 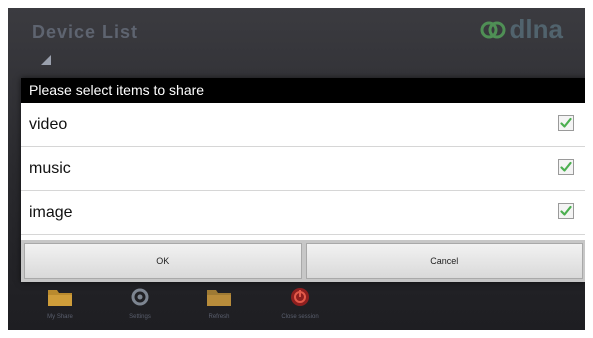 I want to click on bottom-toolbar: My Share Settings Refresh Close session, so click(x=296, y=308).